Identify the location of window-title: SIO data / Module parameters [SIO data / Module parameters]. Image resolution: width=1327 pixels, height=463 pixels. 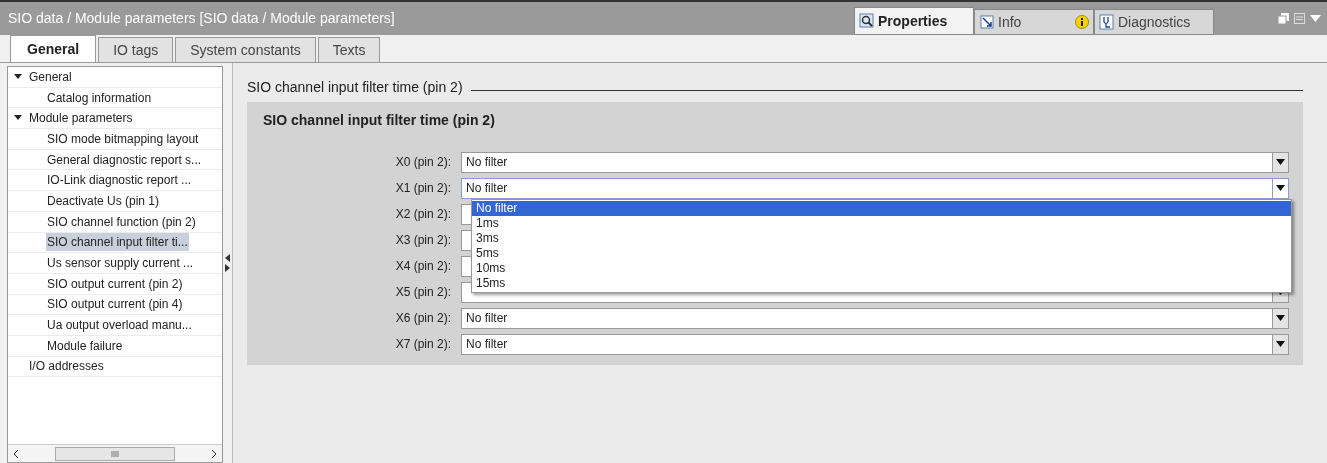
(201, 18).